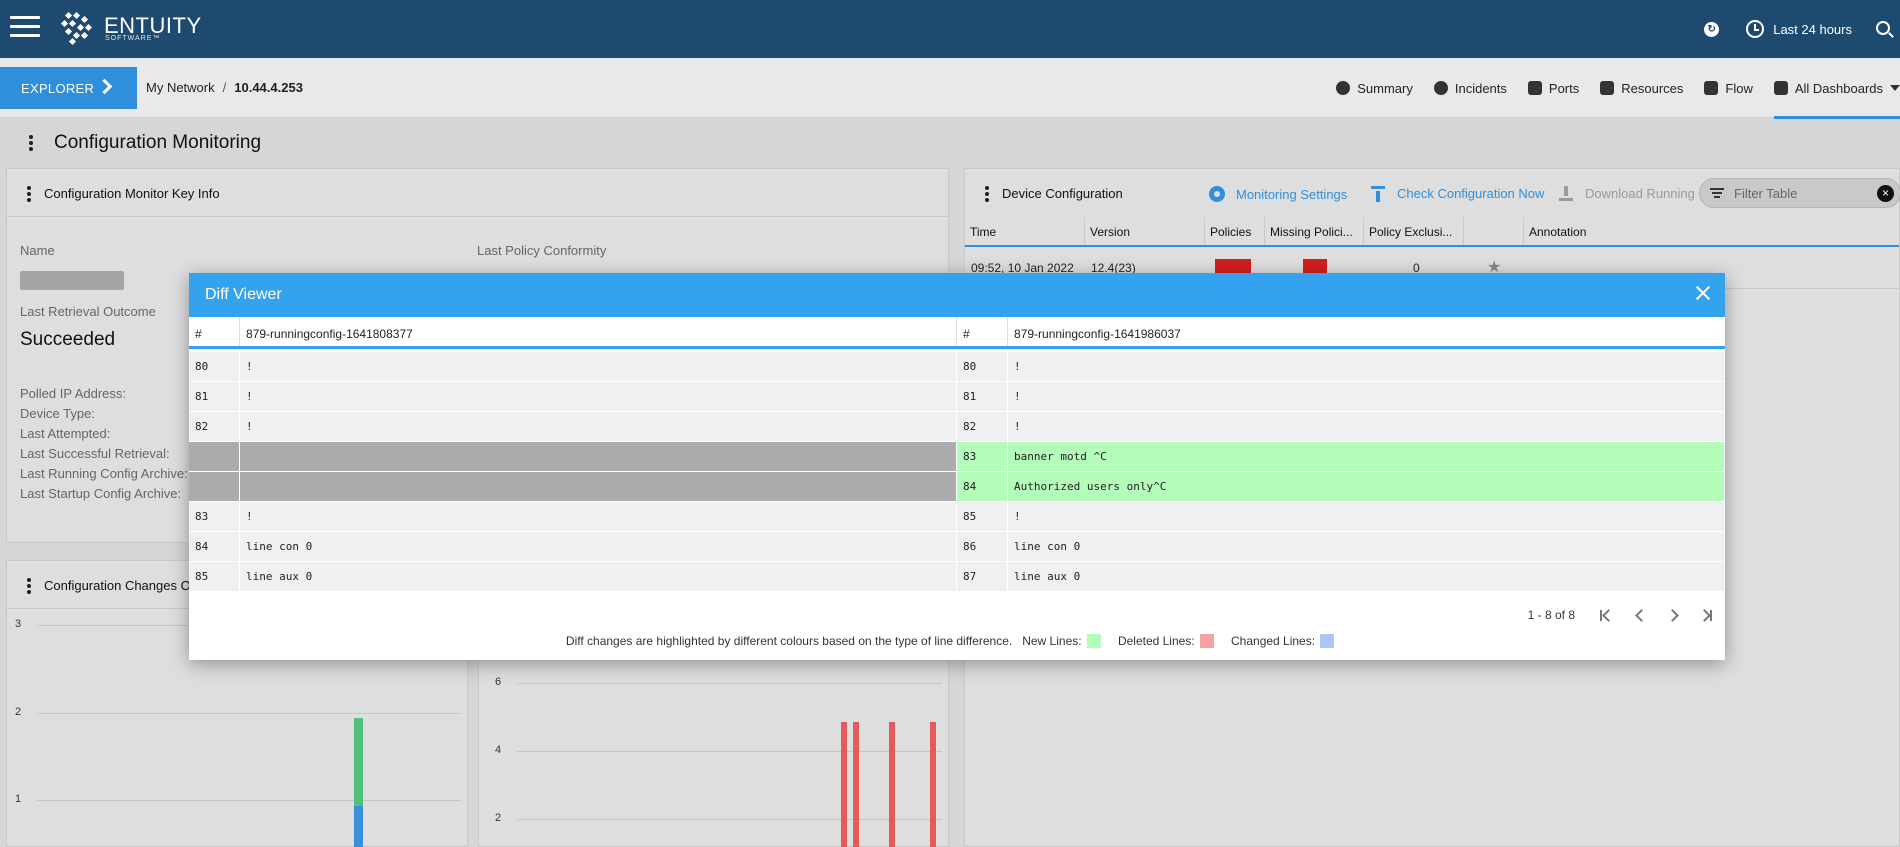 Image resolution: width=1900 pixels, height=847 pixels. Describe the element at coordinates (214, 366) in the screenshot. I see `left-line-number: 80` at that location.